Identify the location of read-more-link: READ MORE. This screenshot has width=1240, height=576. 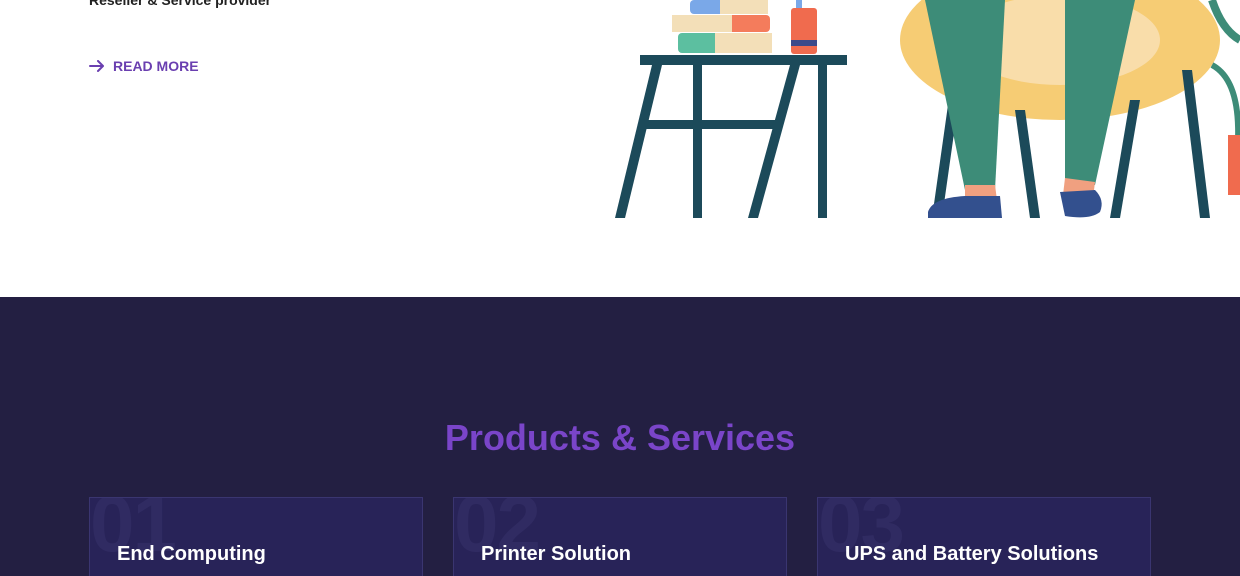
(144, 66).